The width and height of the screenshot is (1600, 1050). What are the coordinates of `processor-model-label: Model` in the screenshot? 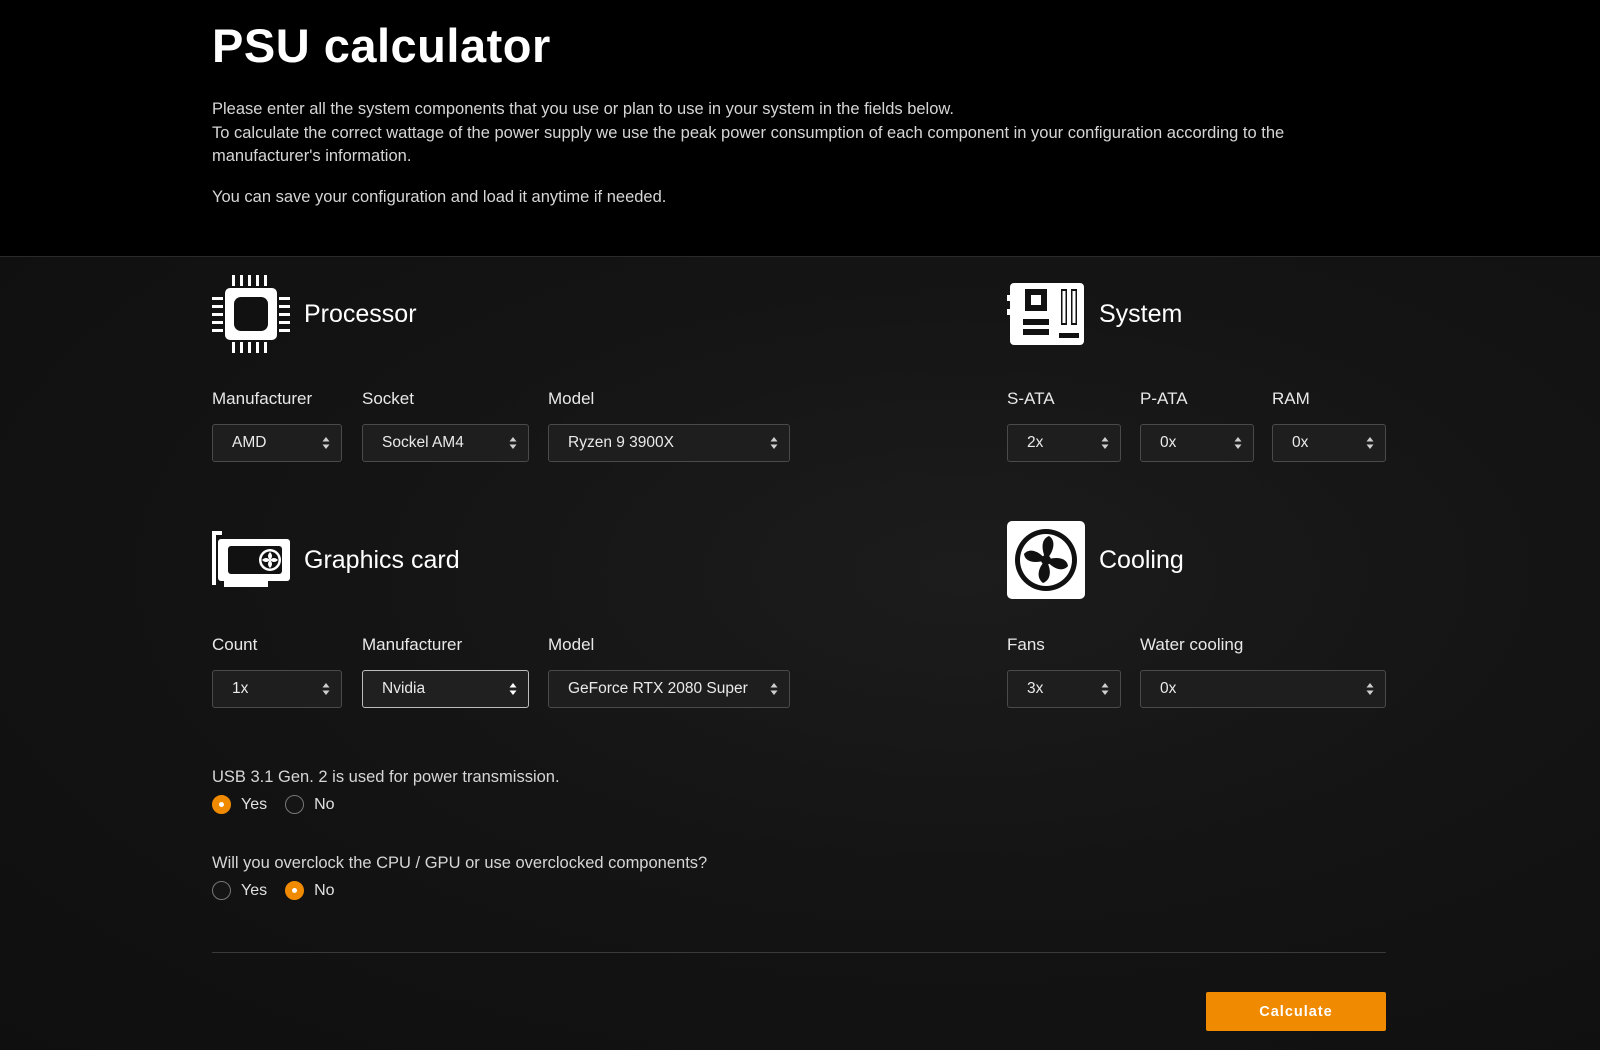 It's located at (571, 398).